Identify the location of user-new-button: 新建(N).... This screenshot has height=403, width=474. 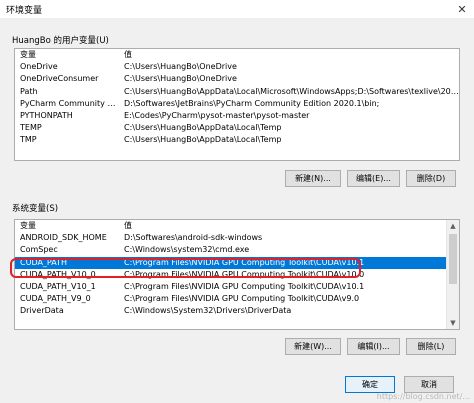
(313, 178).